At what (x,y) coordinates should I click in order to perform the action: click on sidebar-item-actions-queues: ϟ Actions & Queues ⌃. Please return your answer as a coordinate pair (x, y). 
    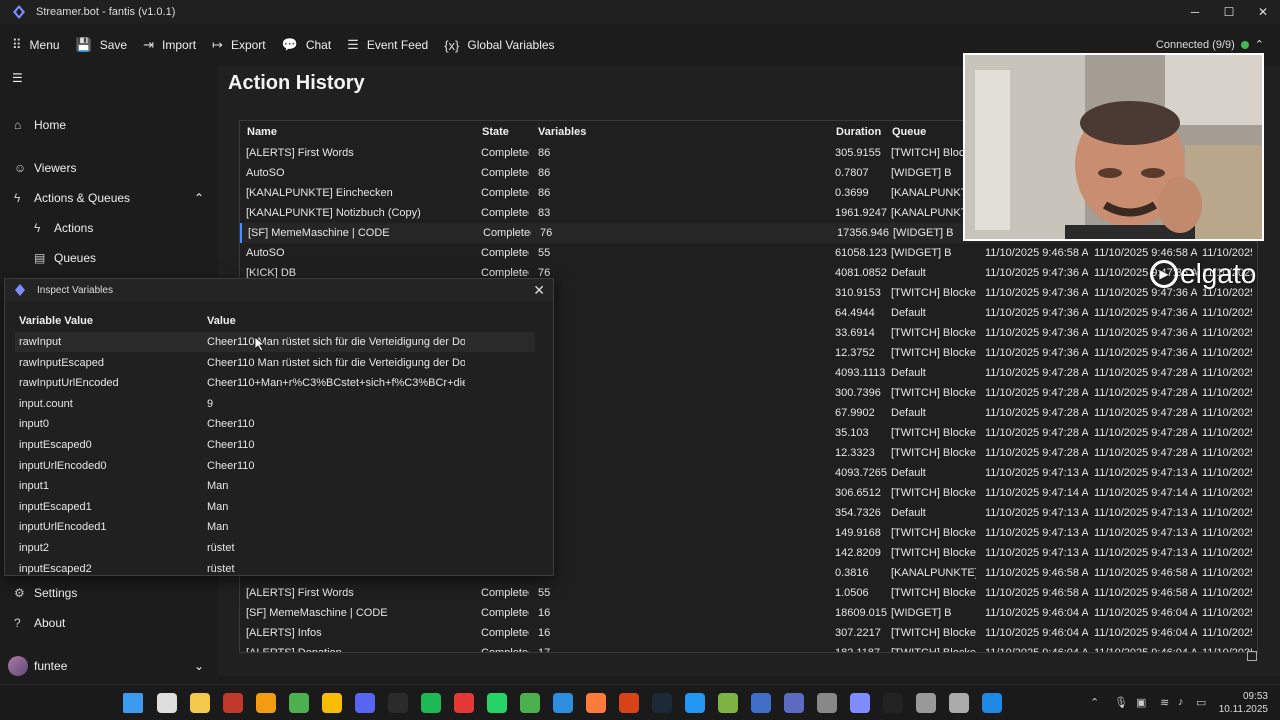
    Looking at the image, I should click on (109, 198).